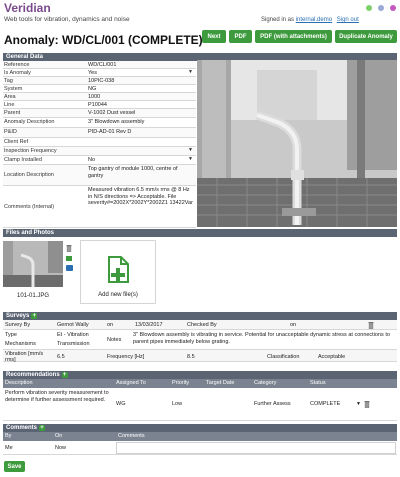  Describe the element at coordinates (11, 335) in the screenshot. I see `type-label: Type` at that location.